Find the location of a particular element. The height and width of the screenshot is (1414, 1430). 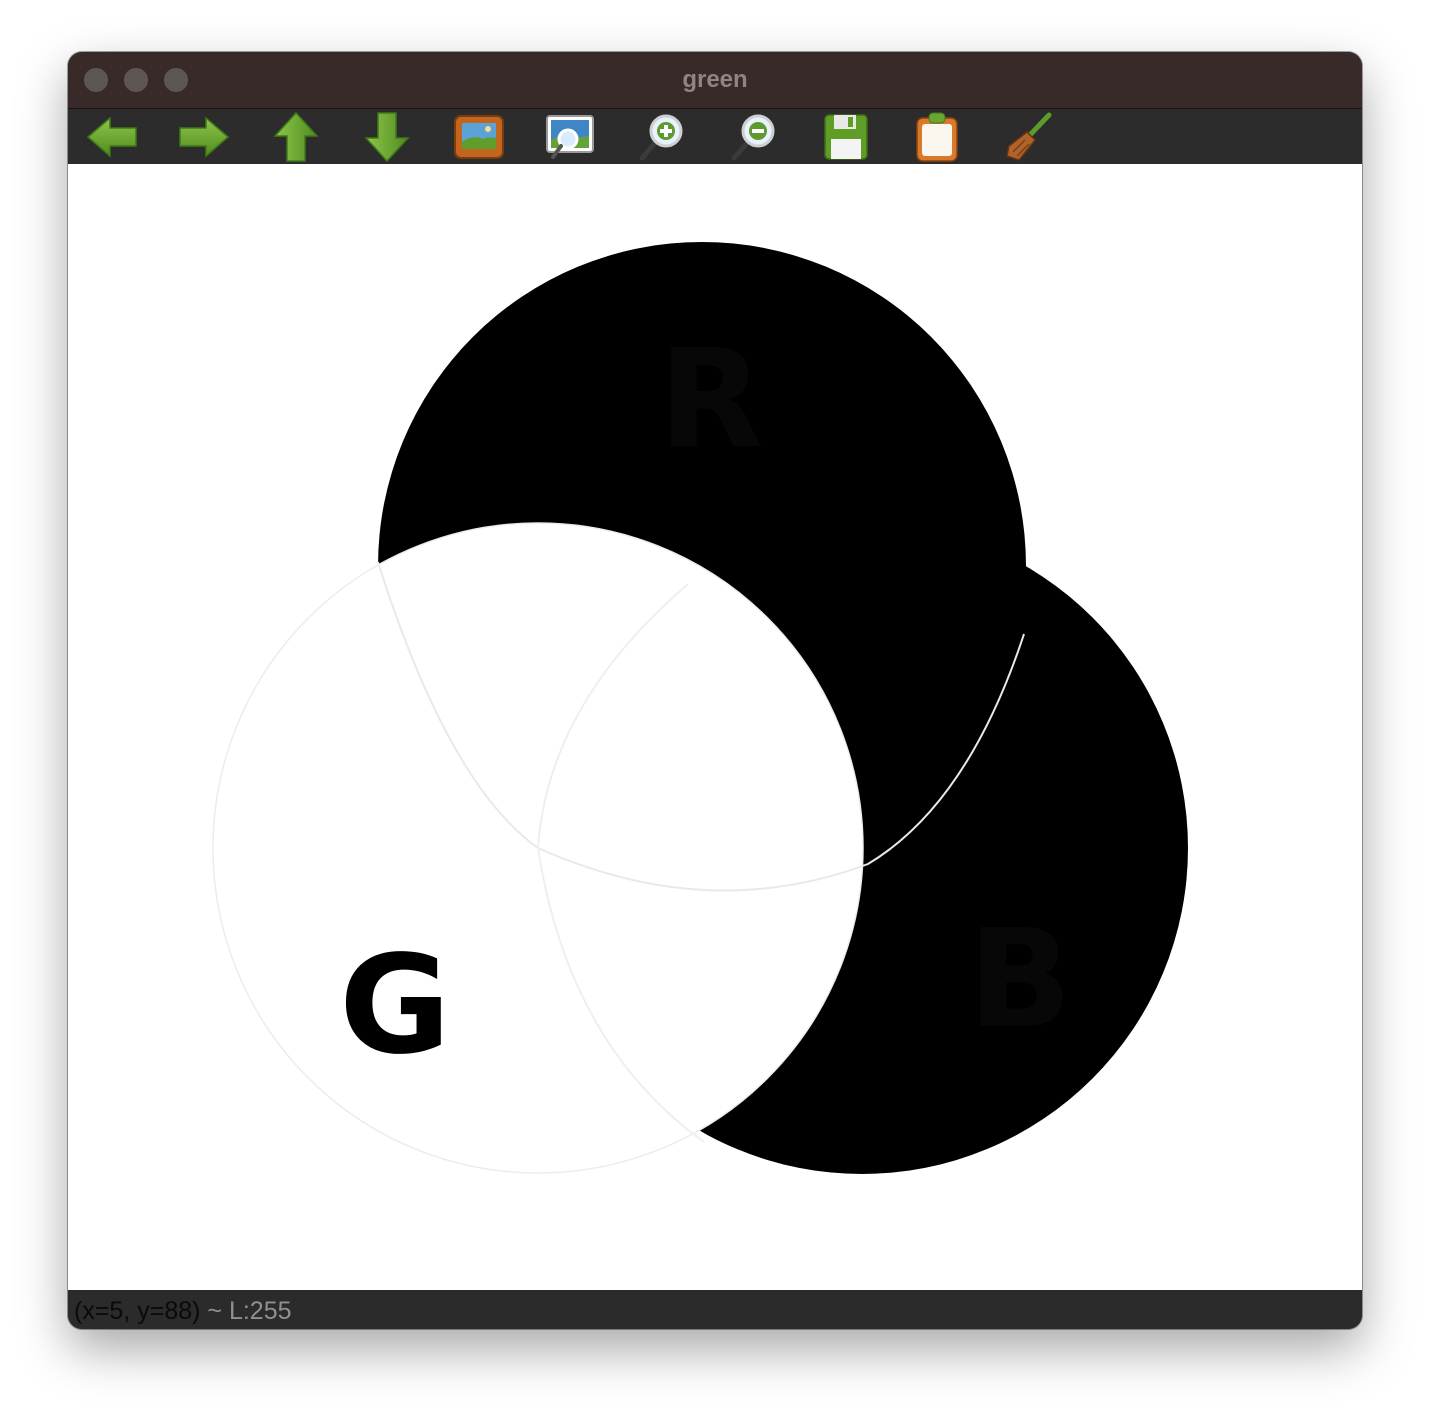

copy-to-clipboard-button is located at coordinates (937, 137).